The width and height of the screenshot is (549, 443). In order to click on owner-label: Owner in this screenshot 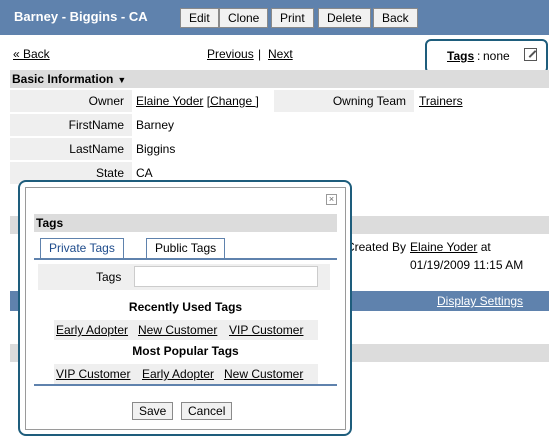, I will do `click(71, 101)`.